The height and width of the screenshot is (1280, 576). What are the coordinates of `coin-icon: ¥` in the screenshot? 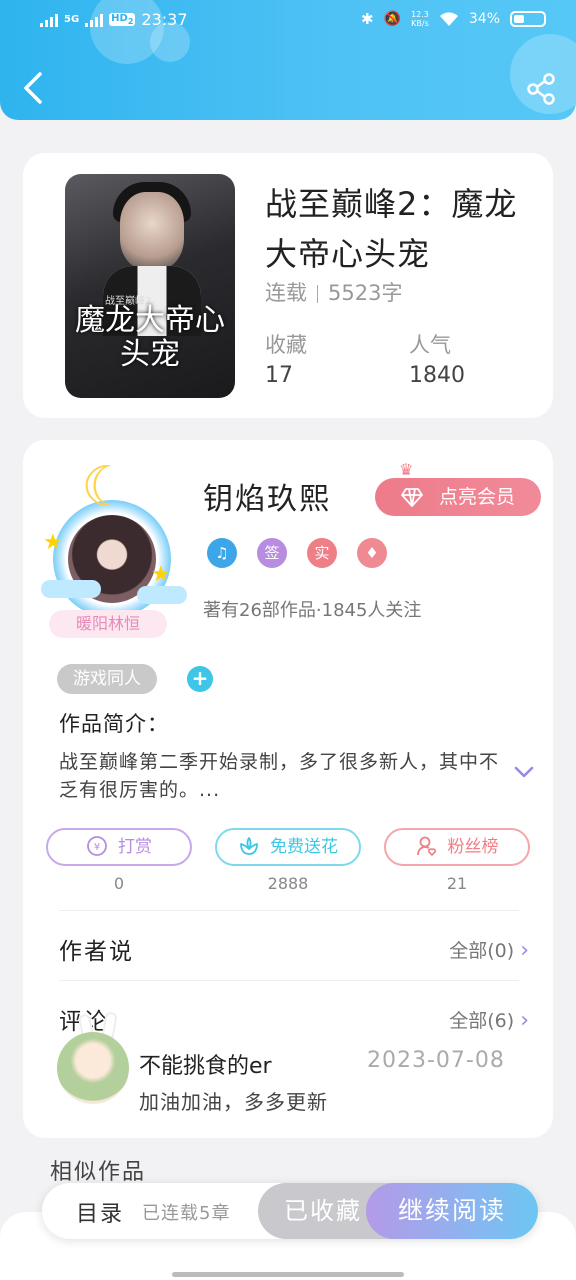 It's located at (97, 845).